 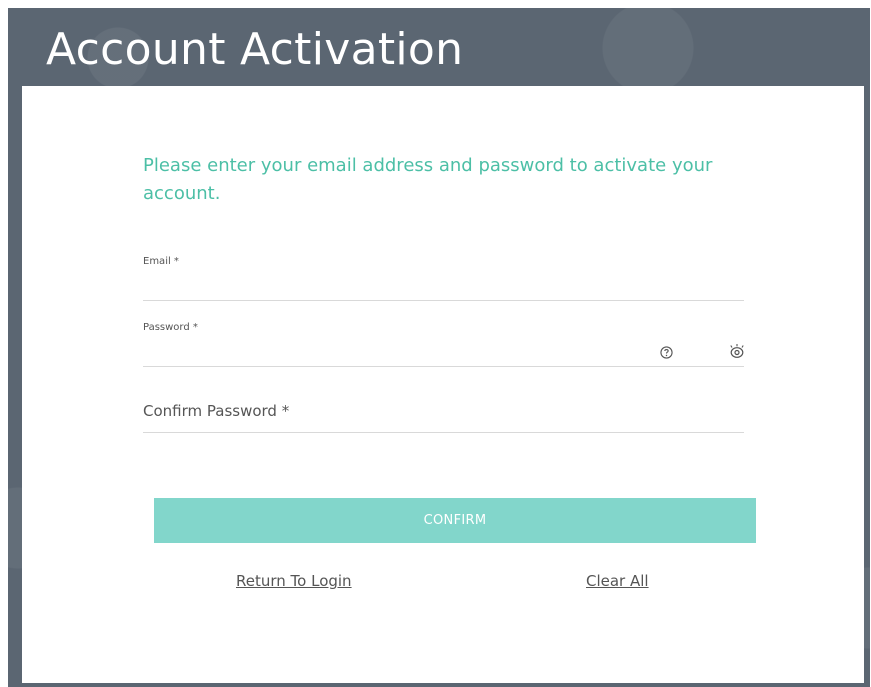 What do you see at coordinates (443, 342) in the screenshot?
I see `password-field: Password *` at bounding box center [443, 342].